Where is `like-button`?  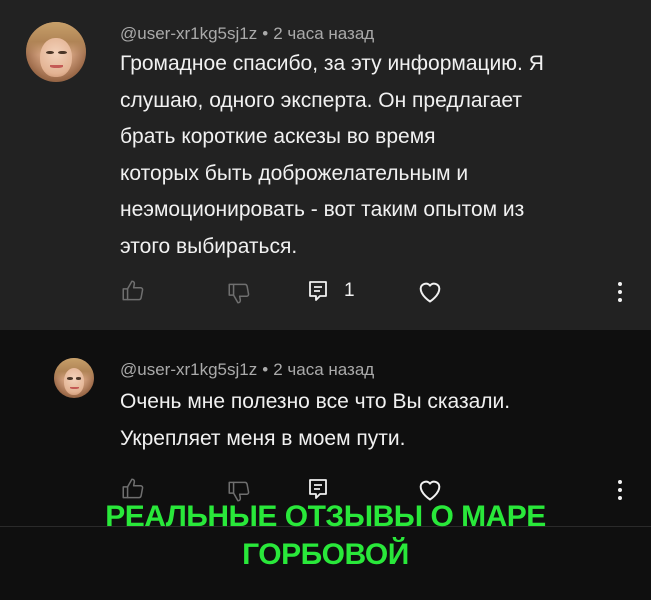 like-button is located at coordinates (133, 291).